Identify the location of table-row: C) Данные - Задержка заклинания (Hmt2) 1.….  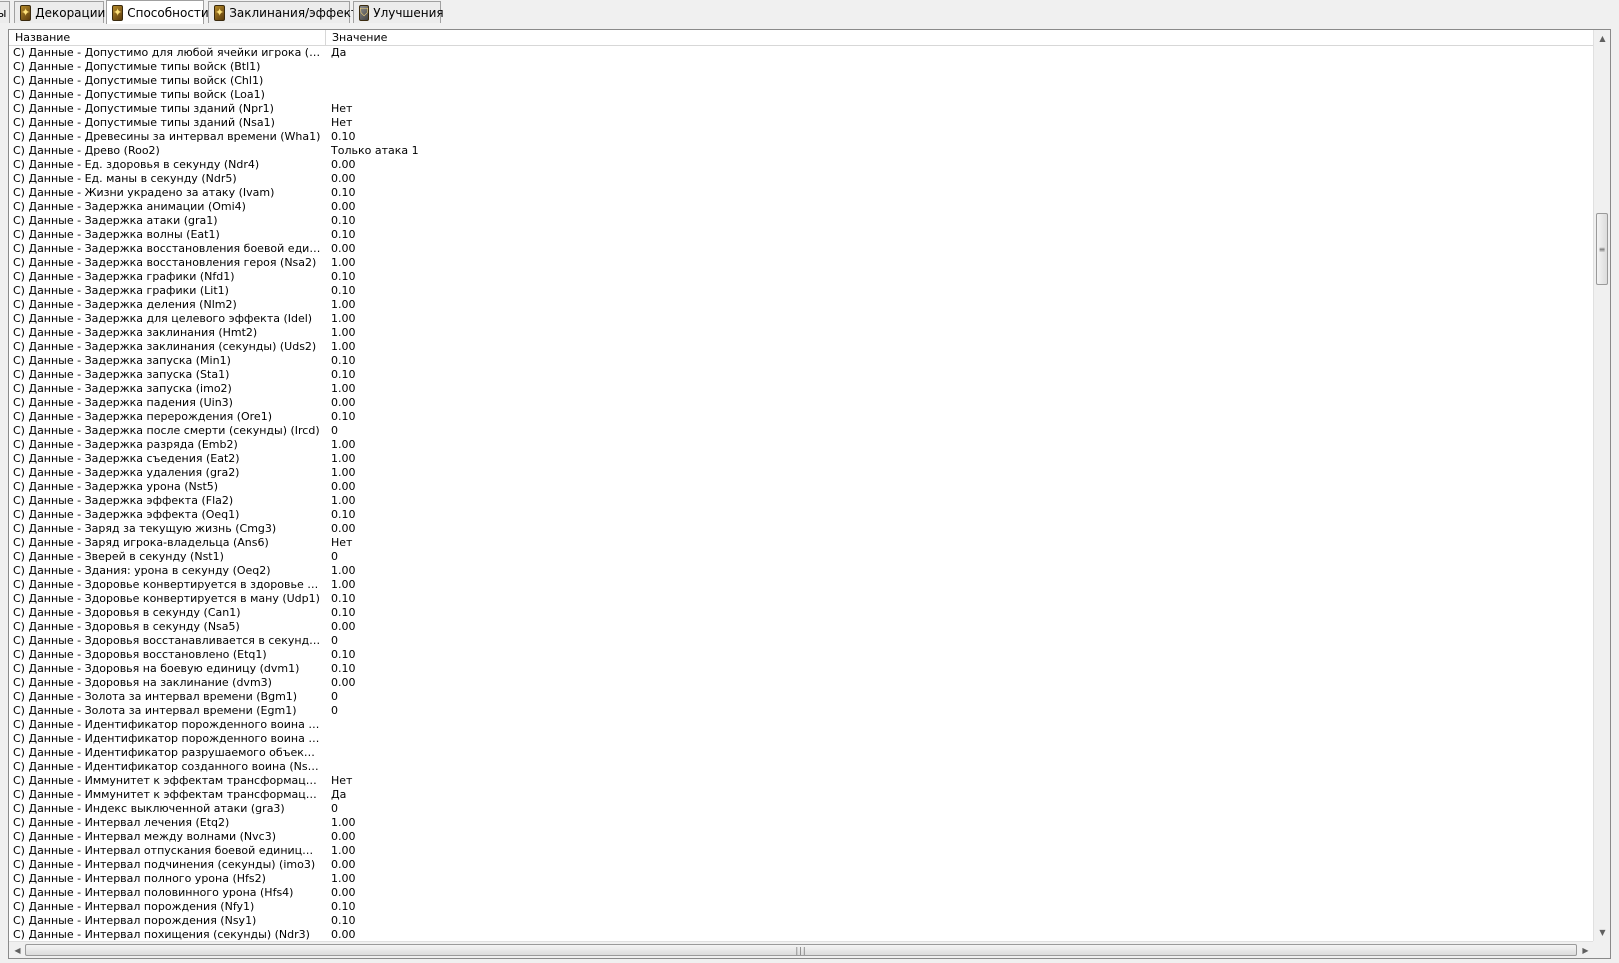
(801, 333).